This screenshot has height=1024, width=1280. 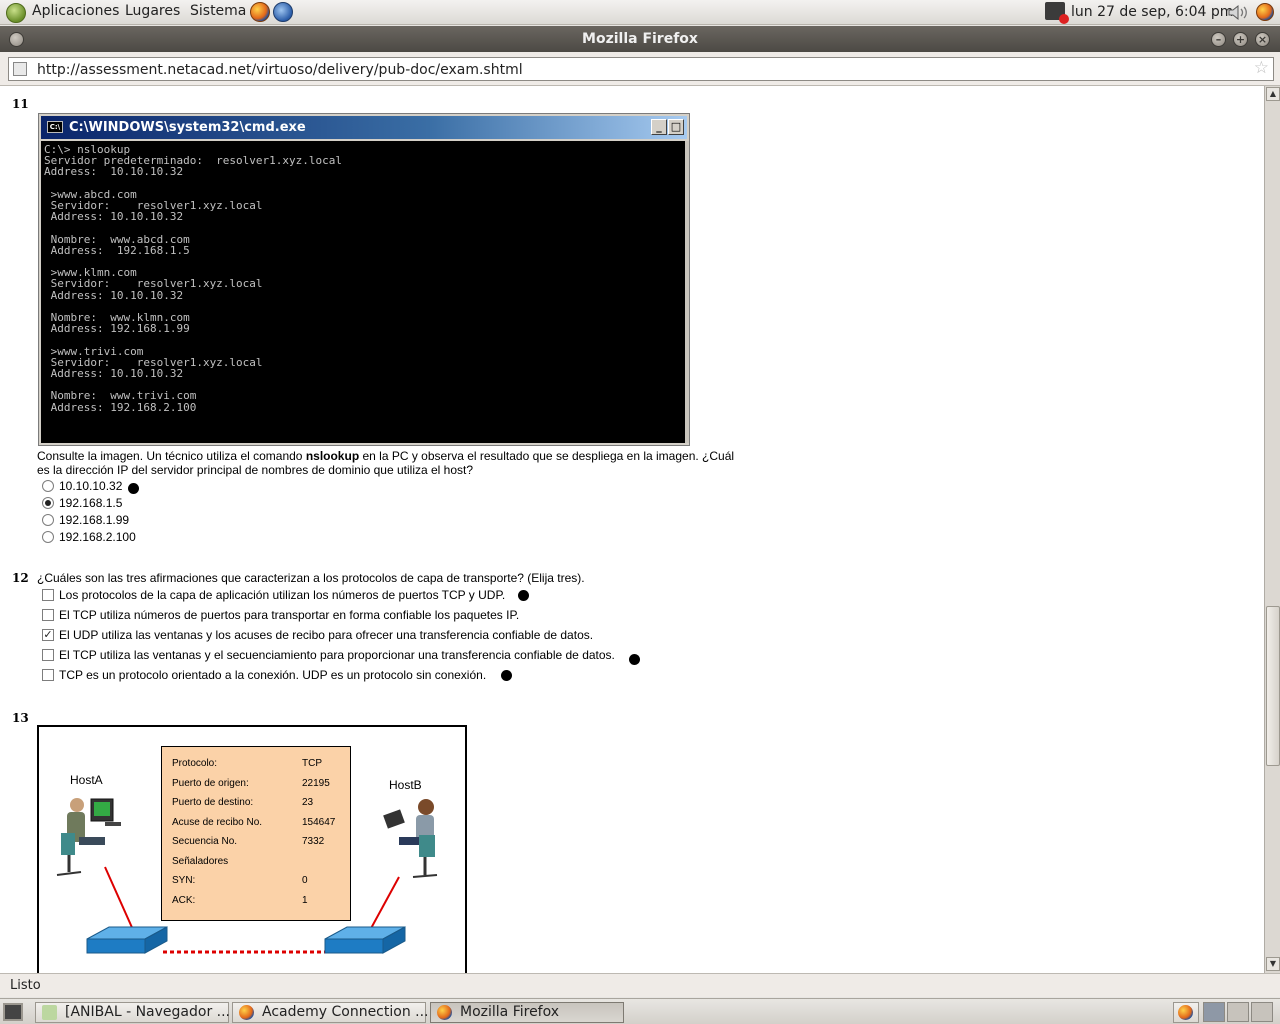 What do you see at coordinates (20, 104) in the screenshot?
I see `question-number-11: 11` at bounding box center [20, 104].